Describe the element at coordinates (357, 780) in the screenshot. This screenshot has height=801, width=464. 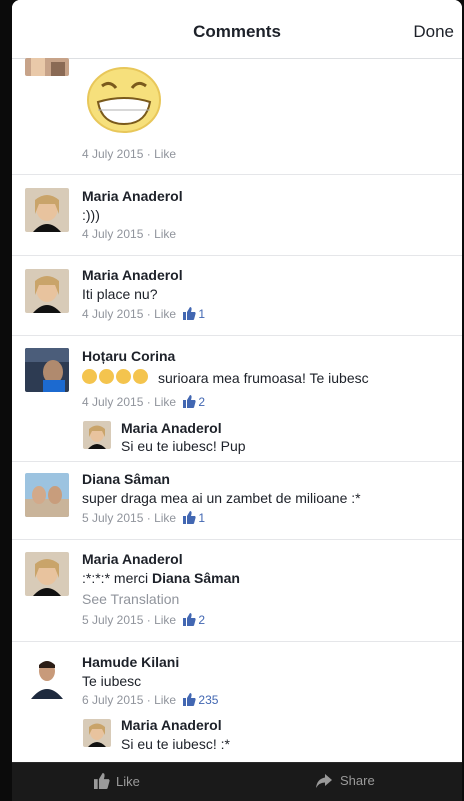
I see `share-action-label: Share` at that location.